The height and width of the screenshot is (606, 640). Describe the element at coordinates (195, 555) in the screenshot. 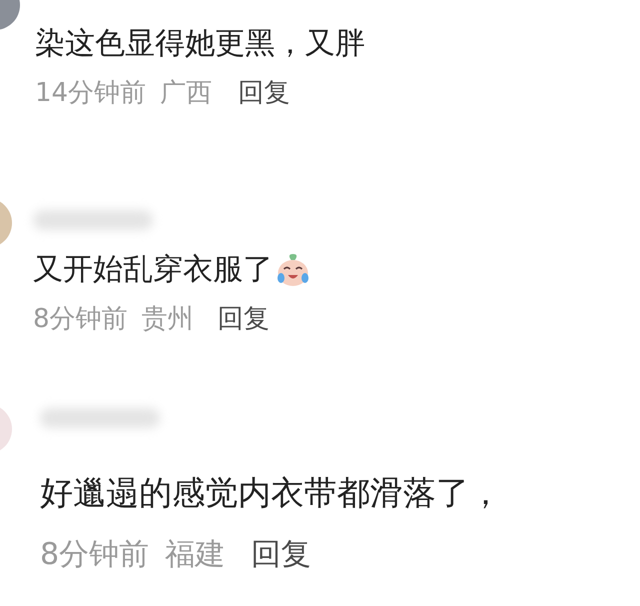

I see `comment-location: 福建` at that location.